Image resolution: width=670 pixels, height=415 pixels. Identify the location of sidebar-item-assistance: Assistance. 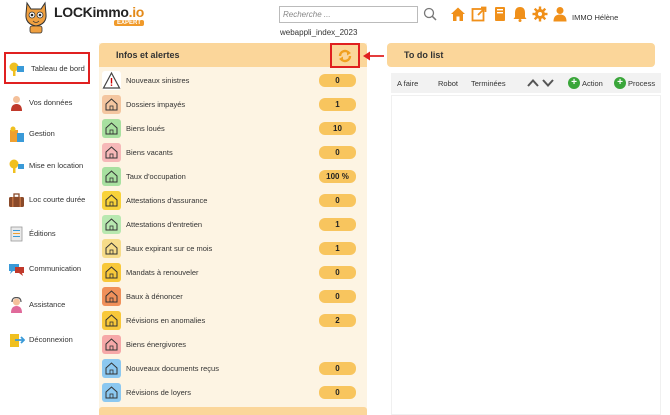
(47, 304).